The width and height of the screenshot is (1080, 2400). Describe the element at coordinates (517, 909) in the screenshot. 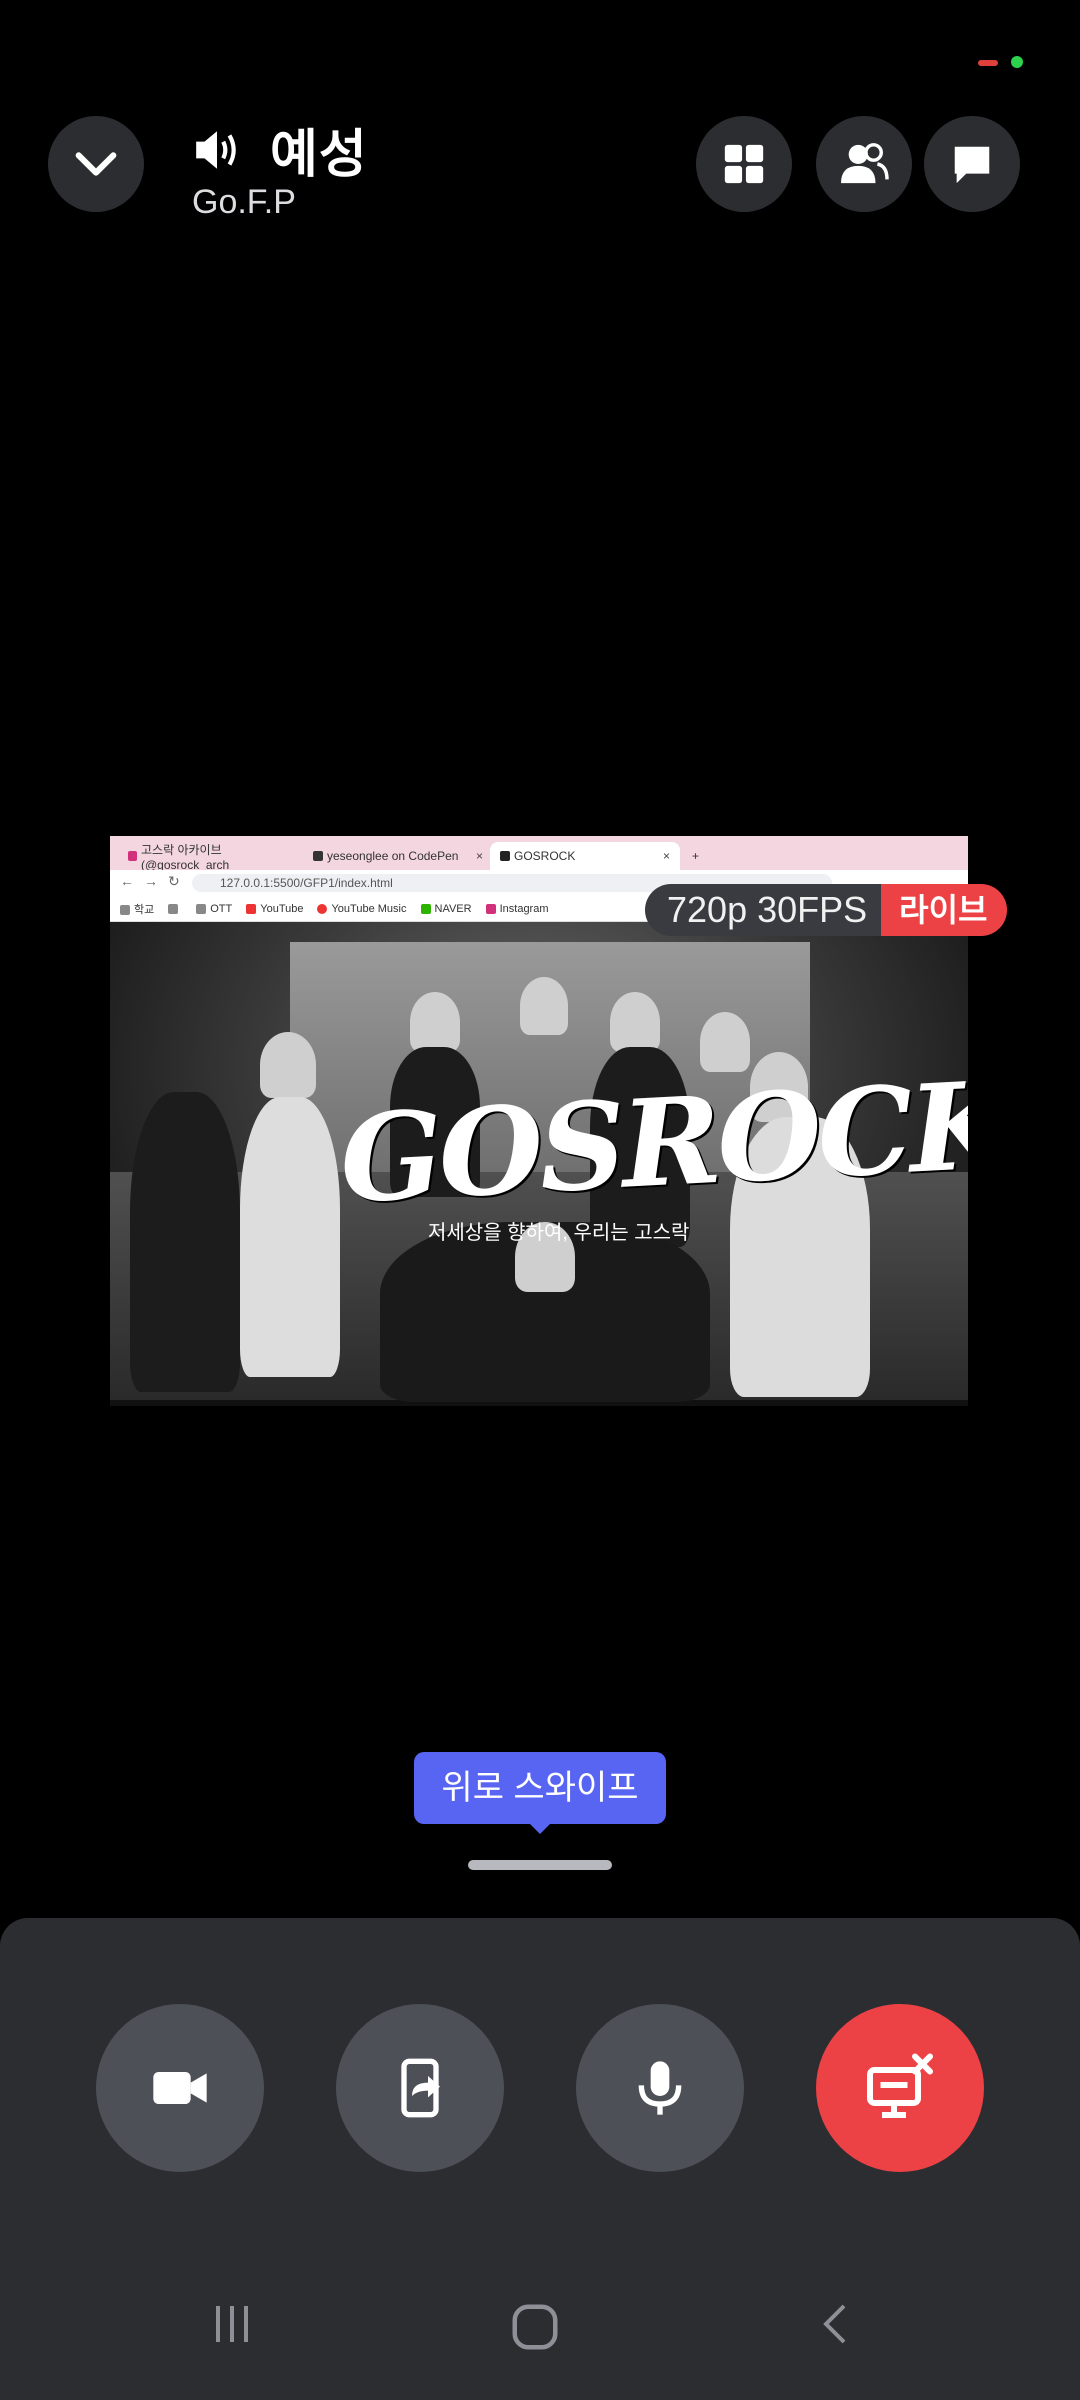

I see `bookmark: Instagram` at that location.